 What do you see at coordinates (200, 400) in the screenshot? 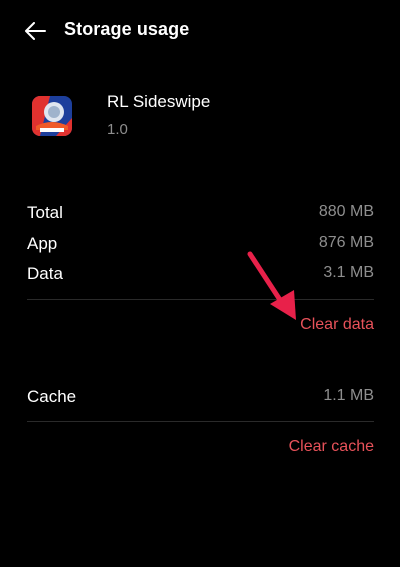
I see `cache-row: Cache 1.1 MB` at bounding box center [200, 400].